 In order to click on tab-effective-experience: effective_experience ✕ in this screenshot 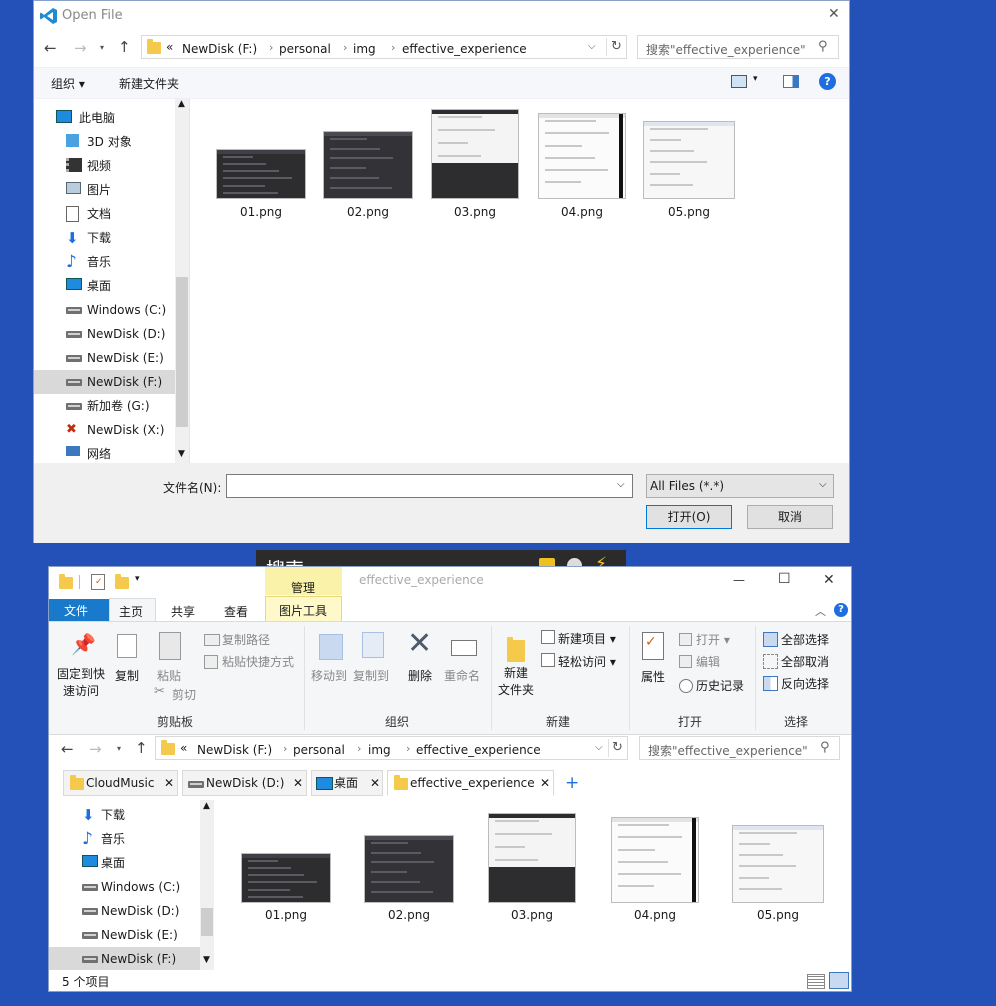, I will do `click(470, 783)`.